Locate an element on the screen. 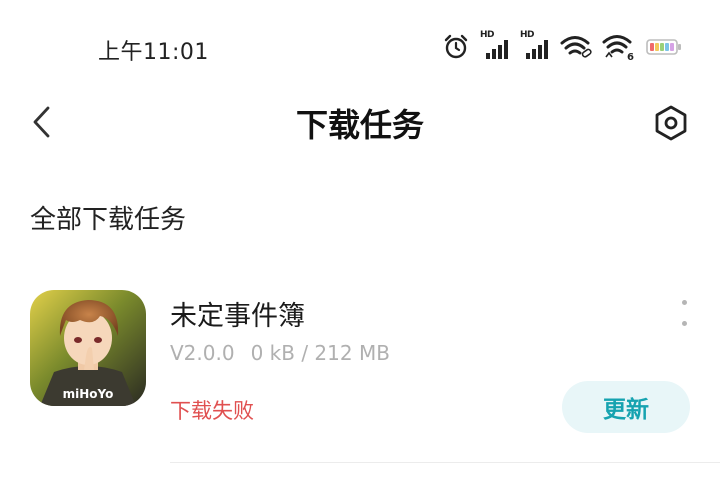 The image size is (720, 481). alarm-icon is located at coordinates (456, 47).